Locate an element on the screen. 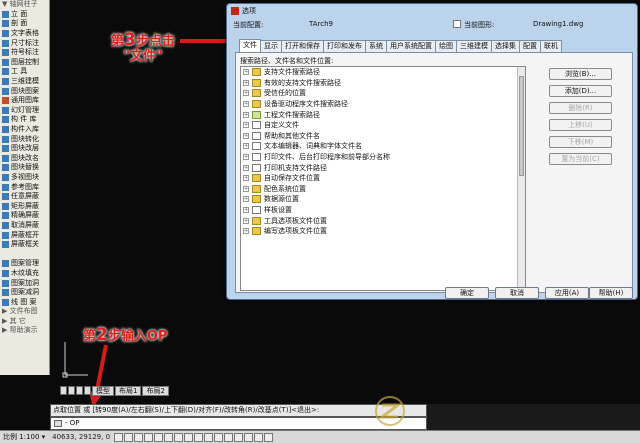  palette-item: 构件入库 is located at coordinates (24, 130).